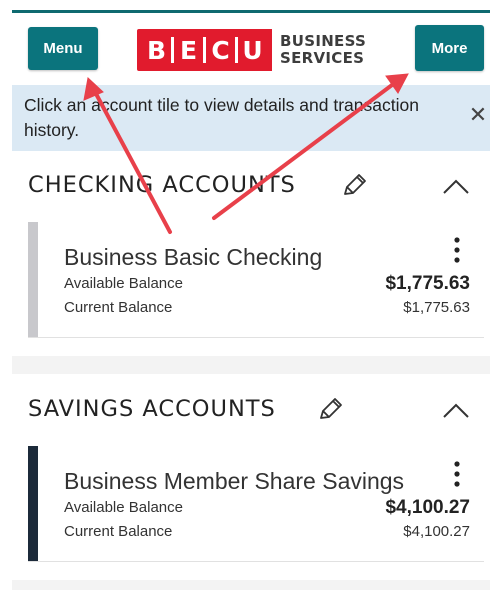  Describe the element at coordinates (193, 257) in the screenshot. I see `account-name: Business Basic Checking` at that location.